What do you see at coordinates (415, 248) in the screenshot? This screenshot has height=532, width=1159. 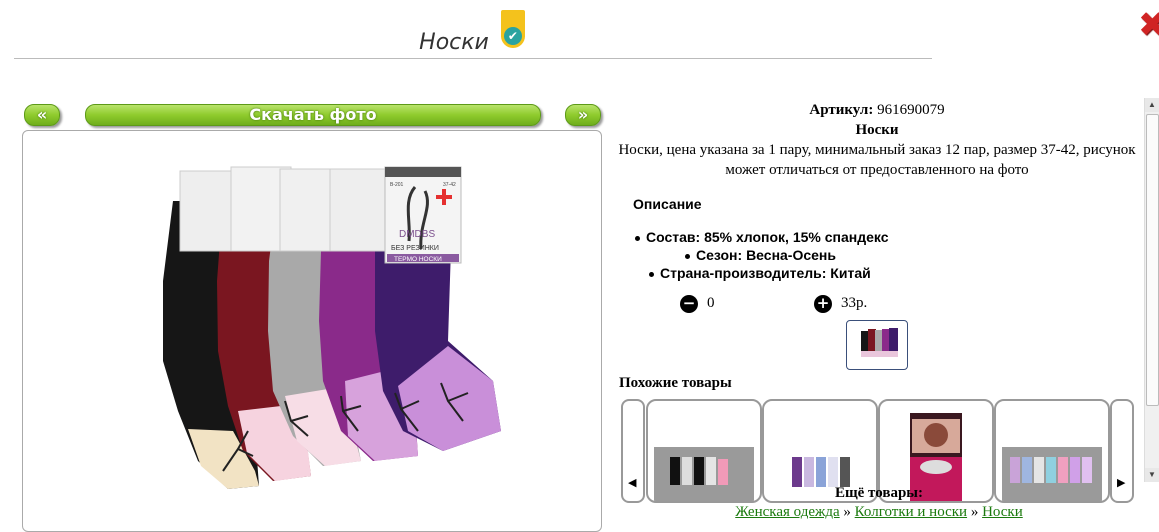 I see `package-line1: БЕЗ РЕЗИНКИ` at bounding box center [415, 248].